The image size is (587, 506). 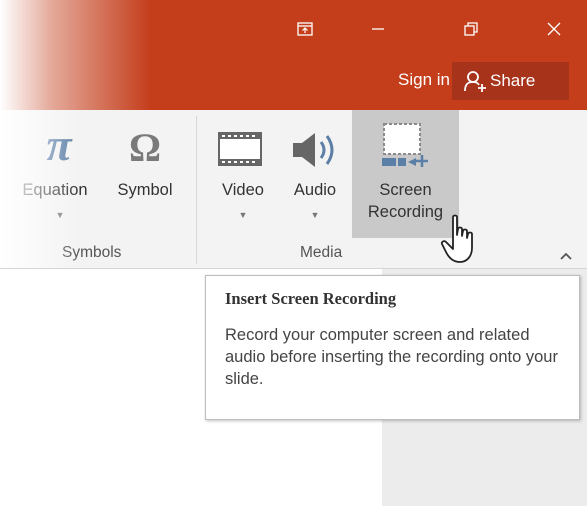 What do you see at coordinates (145, 174) in the screenshot?
I see `symbol-button: Ω Symbol` at bounding box center [145, 174].